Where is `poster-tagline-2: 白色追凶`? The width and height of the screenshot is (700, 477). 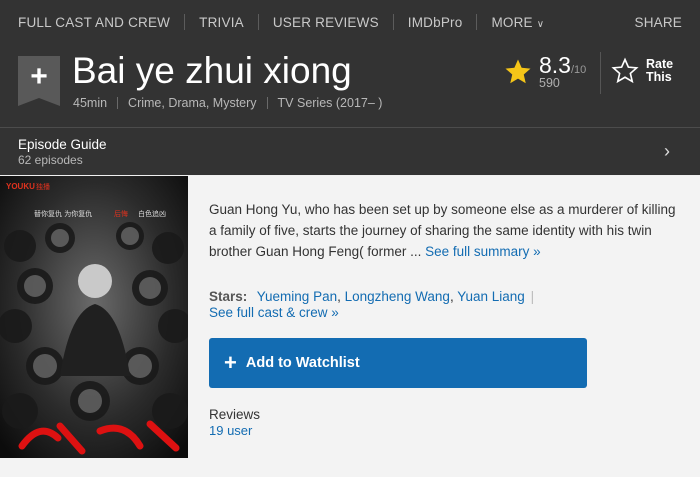 poster-tagline-2: 白色追凶 is located at coordinates (152, 213).